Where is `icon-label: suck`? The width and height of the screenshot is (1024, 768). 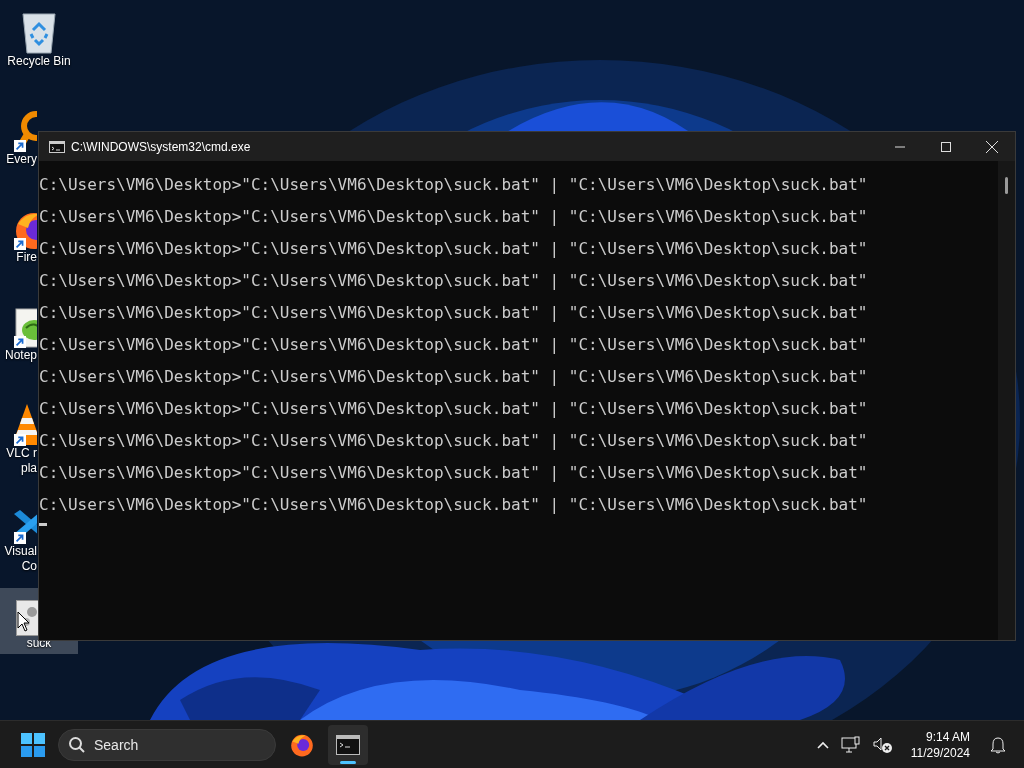
icon-label: suck is located at coordinates (39, 643).